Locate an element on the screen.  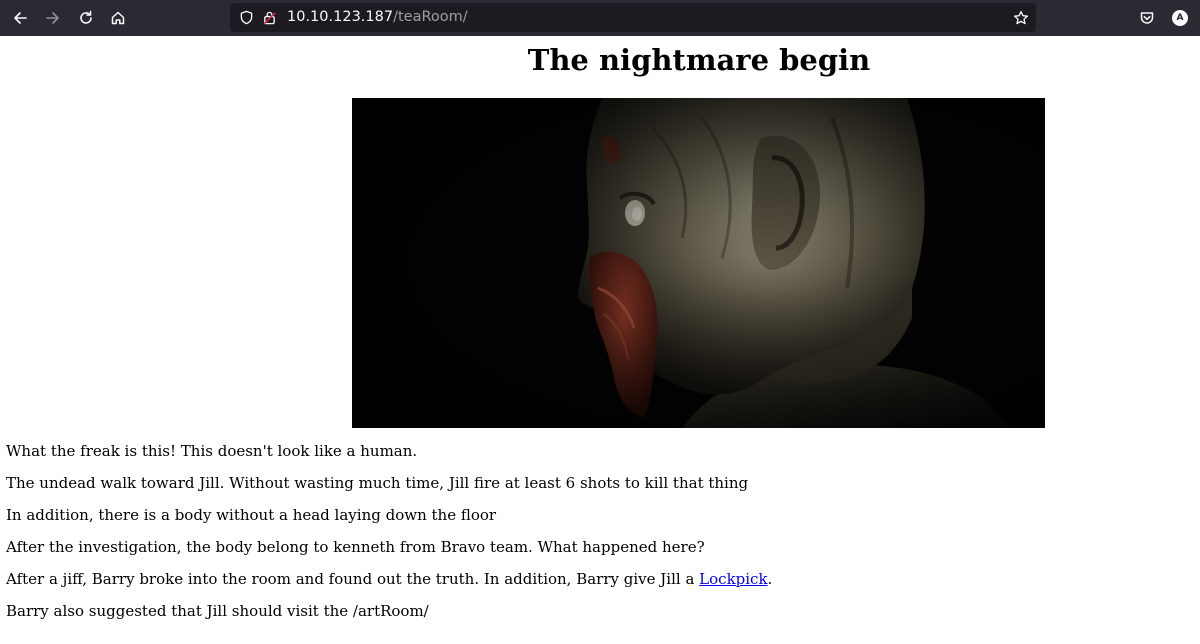
tracking-shield-icon is located at coordinates (246, 17).